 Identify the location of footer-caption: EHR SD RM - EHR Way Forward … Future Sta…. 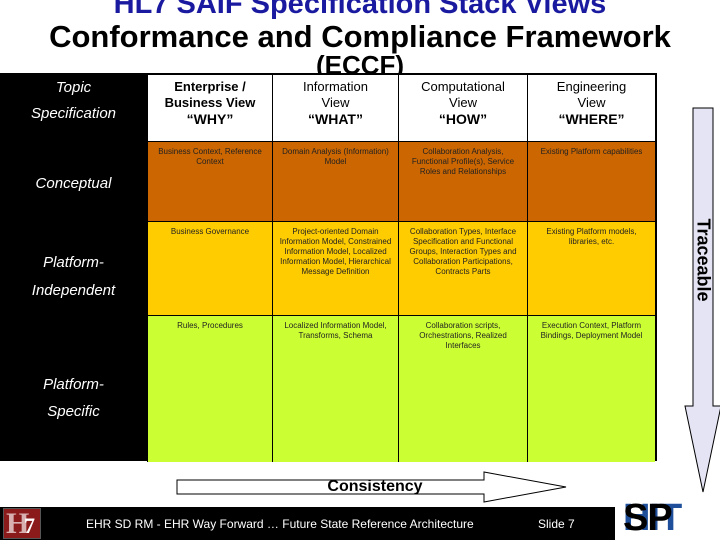
(280, 524).